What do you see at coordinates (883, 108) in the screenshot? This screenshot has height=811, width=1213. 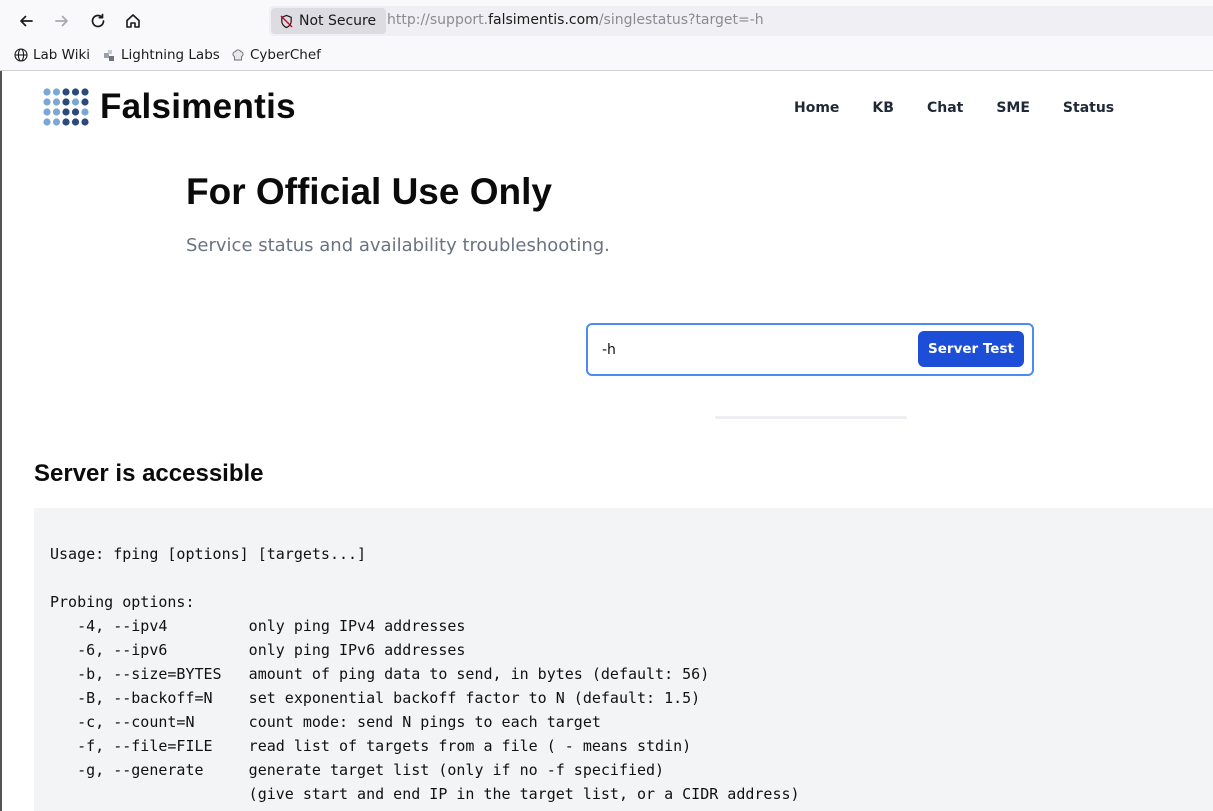 I see `nav-kb: KB` at bounding box center [883, 108].